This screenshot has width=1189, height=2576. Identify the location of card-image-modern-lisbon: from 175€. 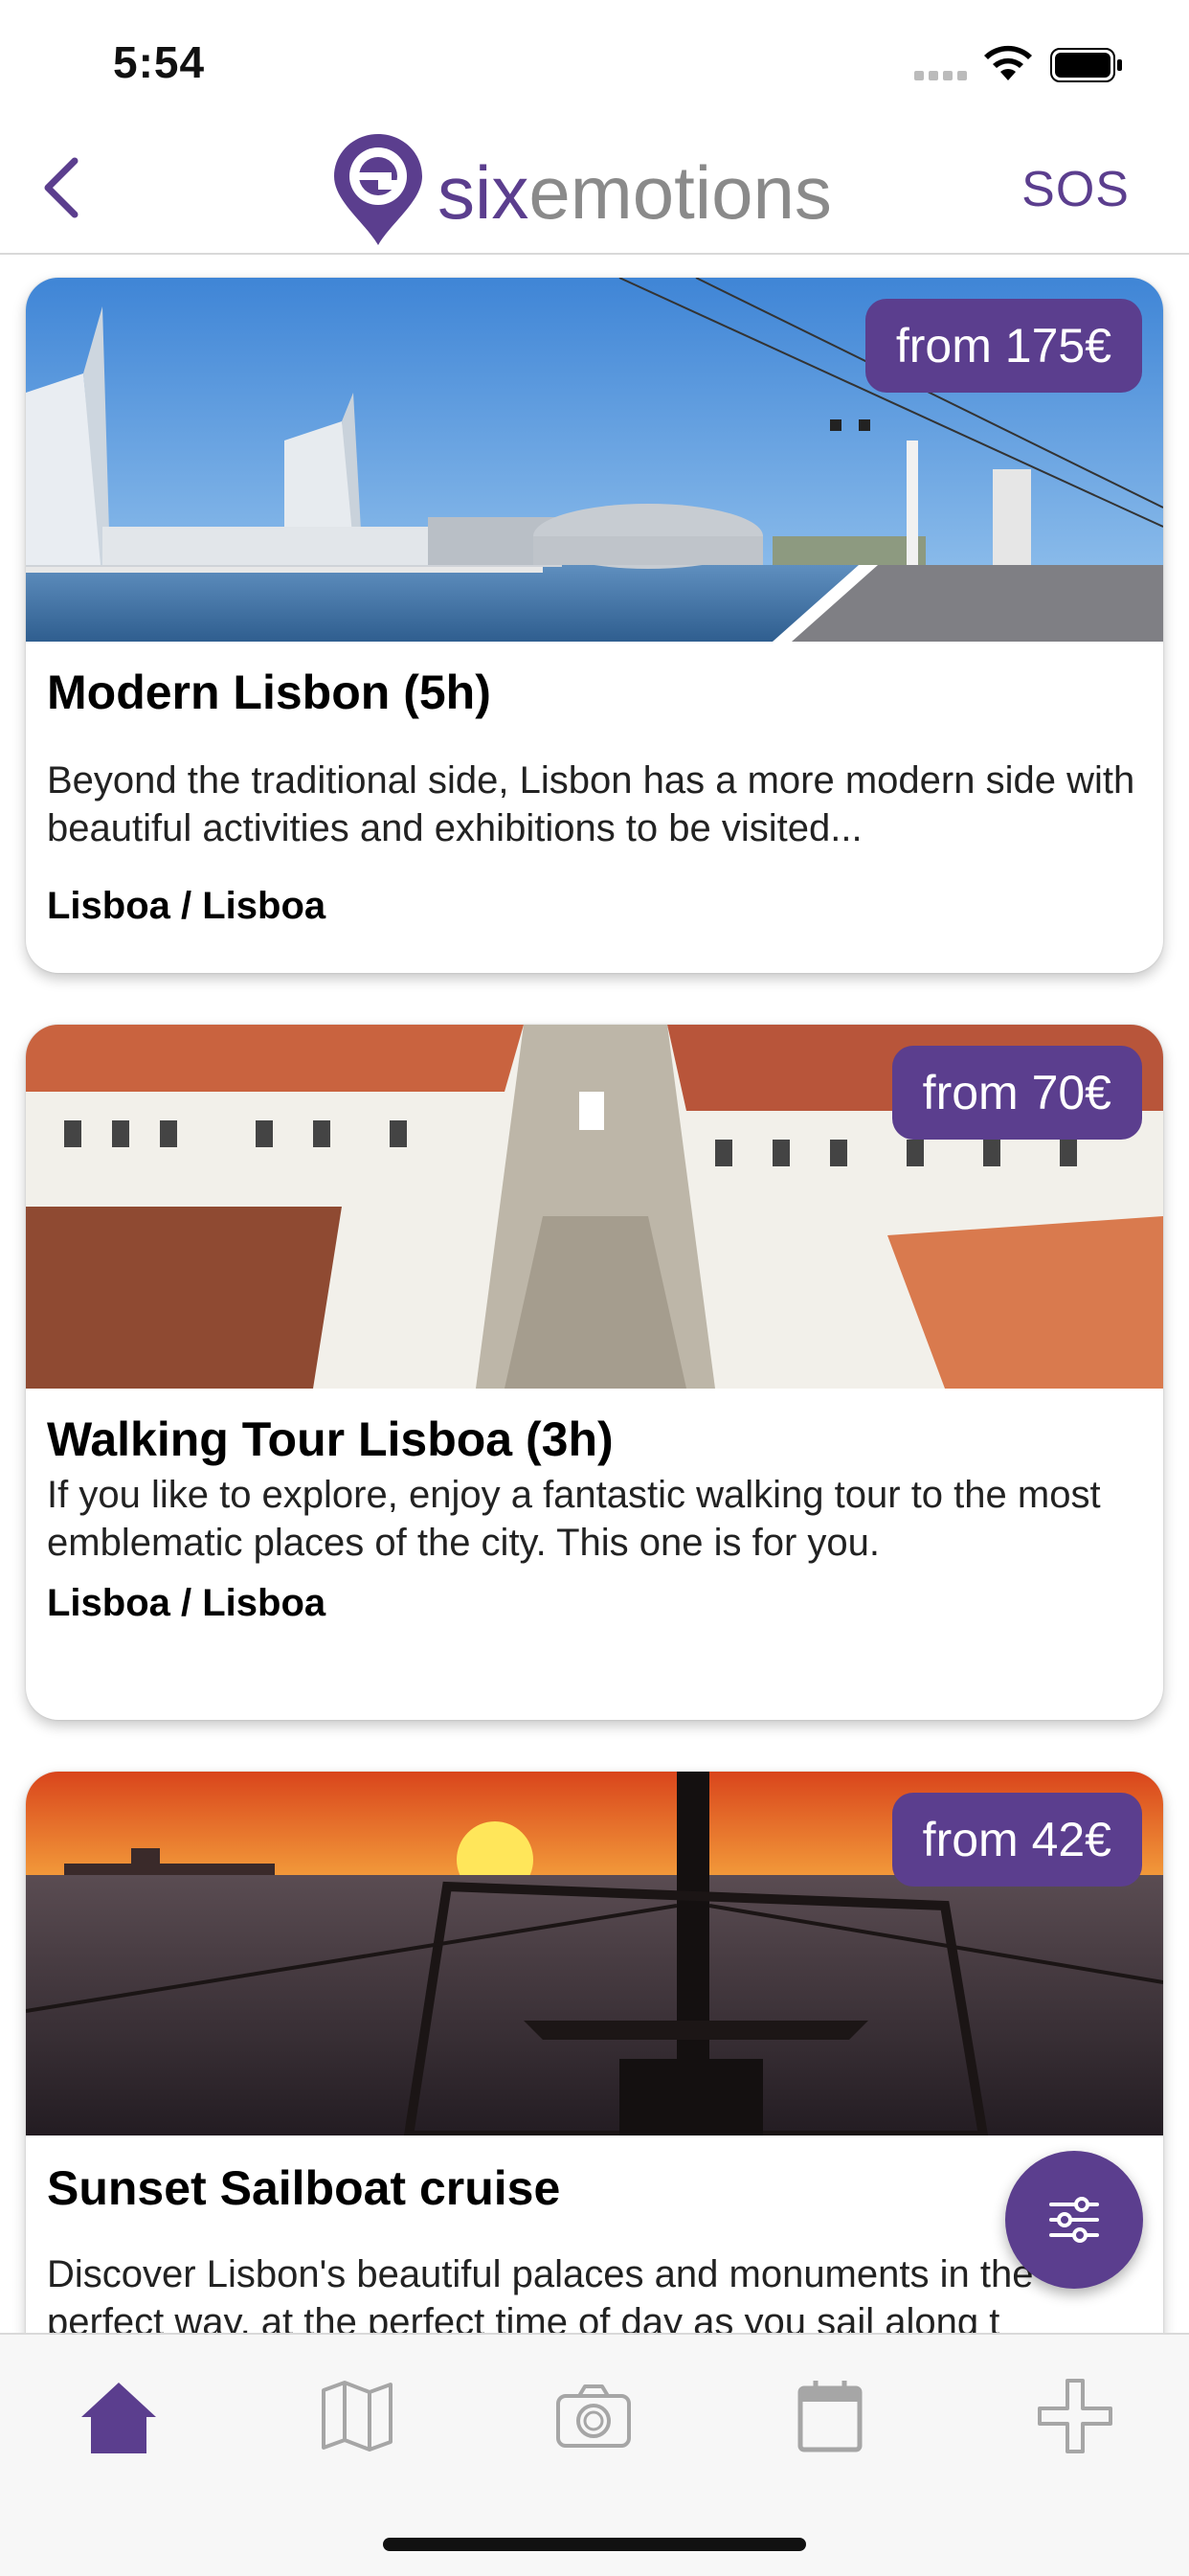
(594, 460).